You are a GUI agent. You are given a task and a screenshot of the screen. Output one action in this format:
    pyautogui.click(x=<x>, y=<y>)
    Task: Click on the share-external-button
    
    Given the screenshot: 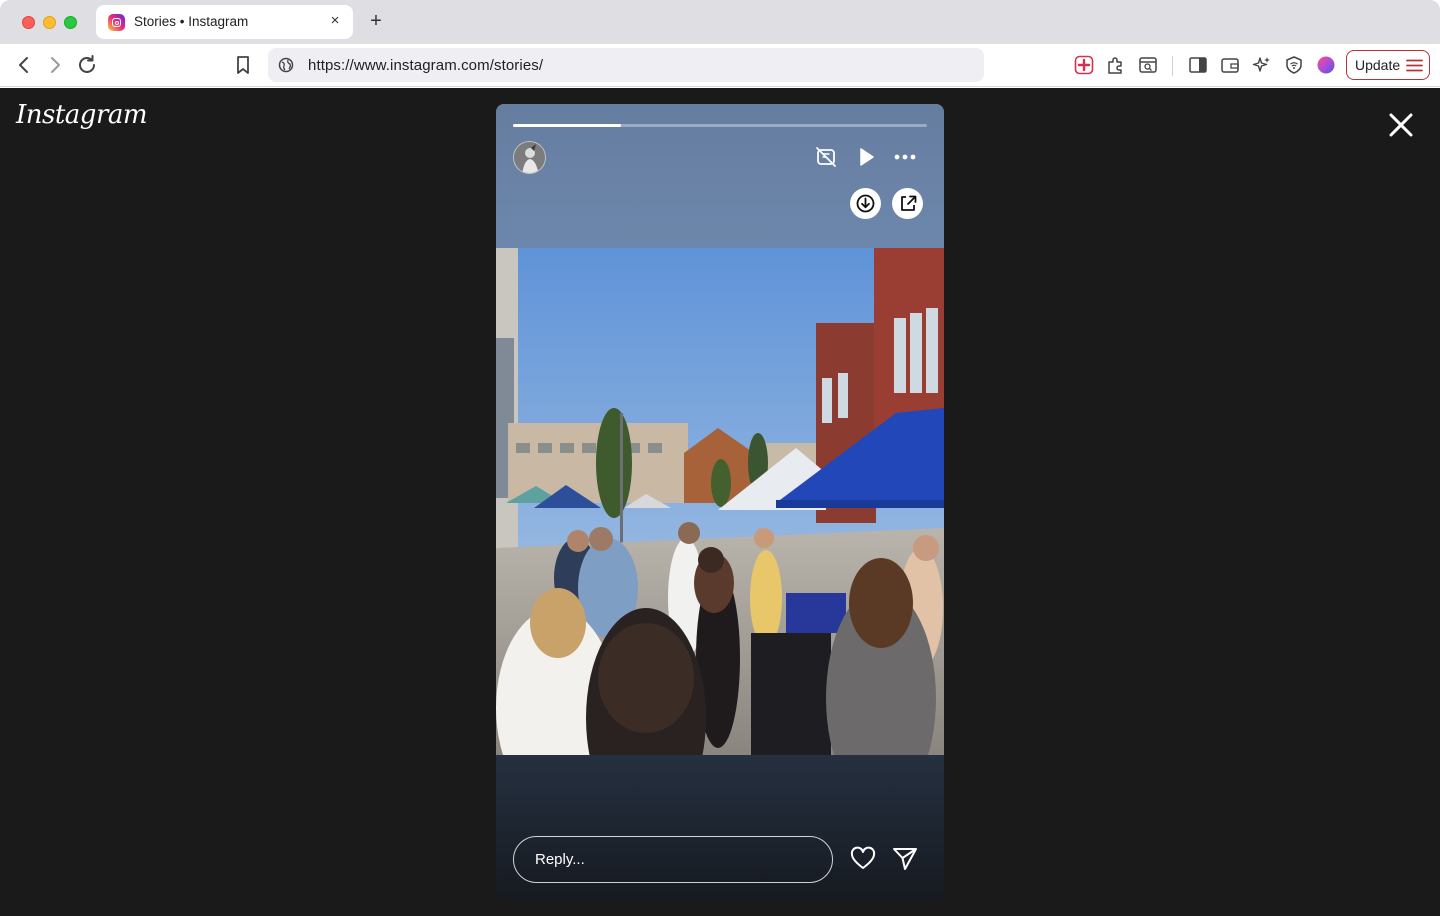 What is the action you would take?
    pyautogui.click(x=907, y=203)
    